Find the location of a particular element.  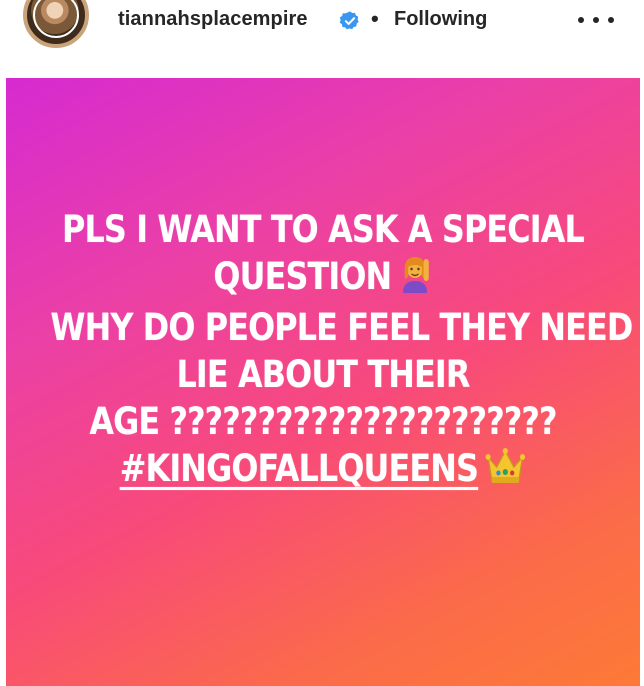

story-line-2: QUESTION is located at coordinates (322, 278).